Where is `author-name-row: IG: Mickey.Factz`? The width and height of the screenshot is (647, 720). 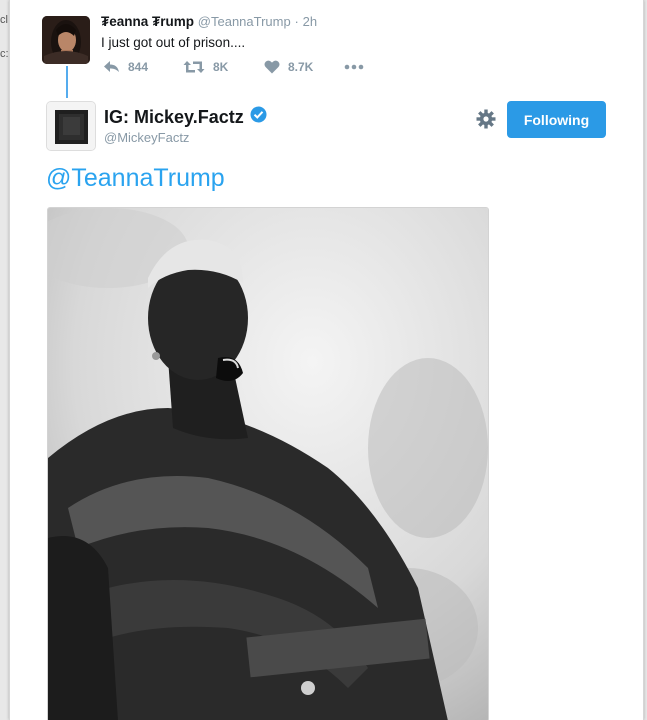
author-name-row: IG: Mickey.Factz is located at coordinates (185, 117).